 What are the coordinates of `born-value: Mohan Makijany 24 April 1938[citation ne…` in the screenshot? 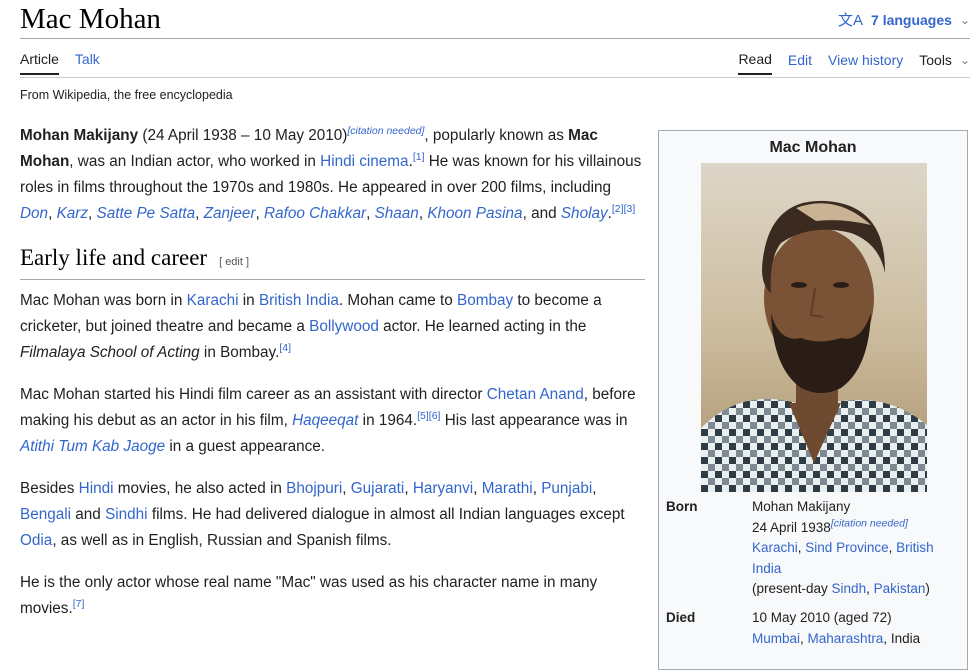 It's located at (843, 547).